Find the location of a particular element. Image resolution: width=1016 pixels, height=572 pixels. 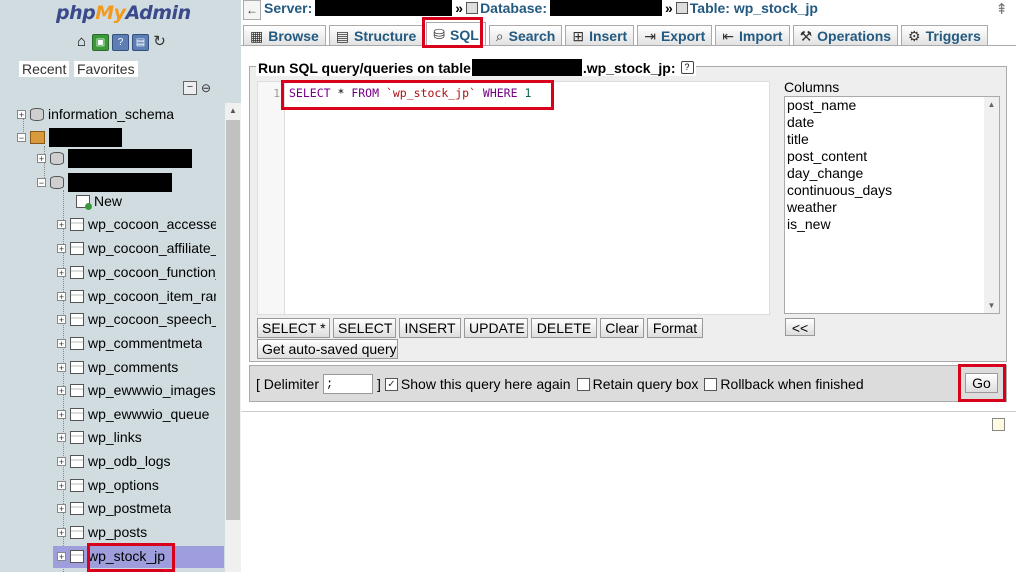

settings-icon: ▤ is located at coordinates (140, 42).